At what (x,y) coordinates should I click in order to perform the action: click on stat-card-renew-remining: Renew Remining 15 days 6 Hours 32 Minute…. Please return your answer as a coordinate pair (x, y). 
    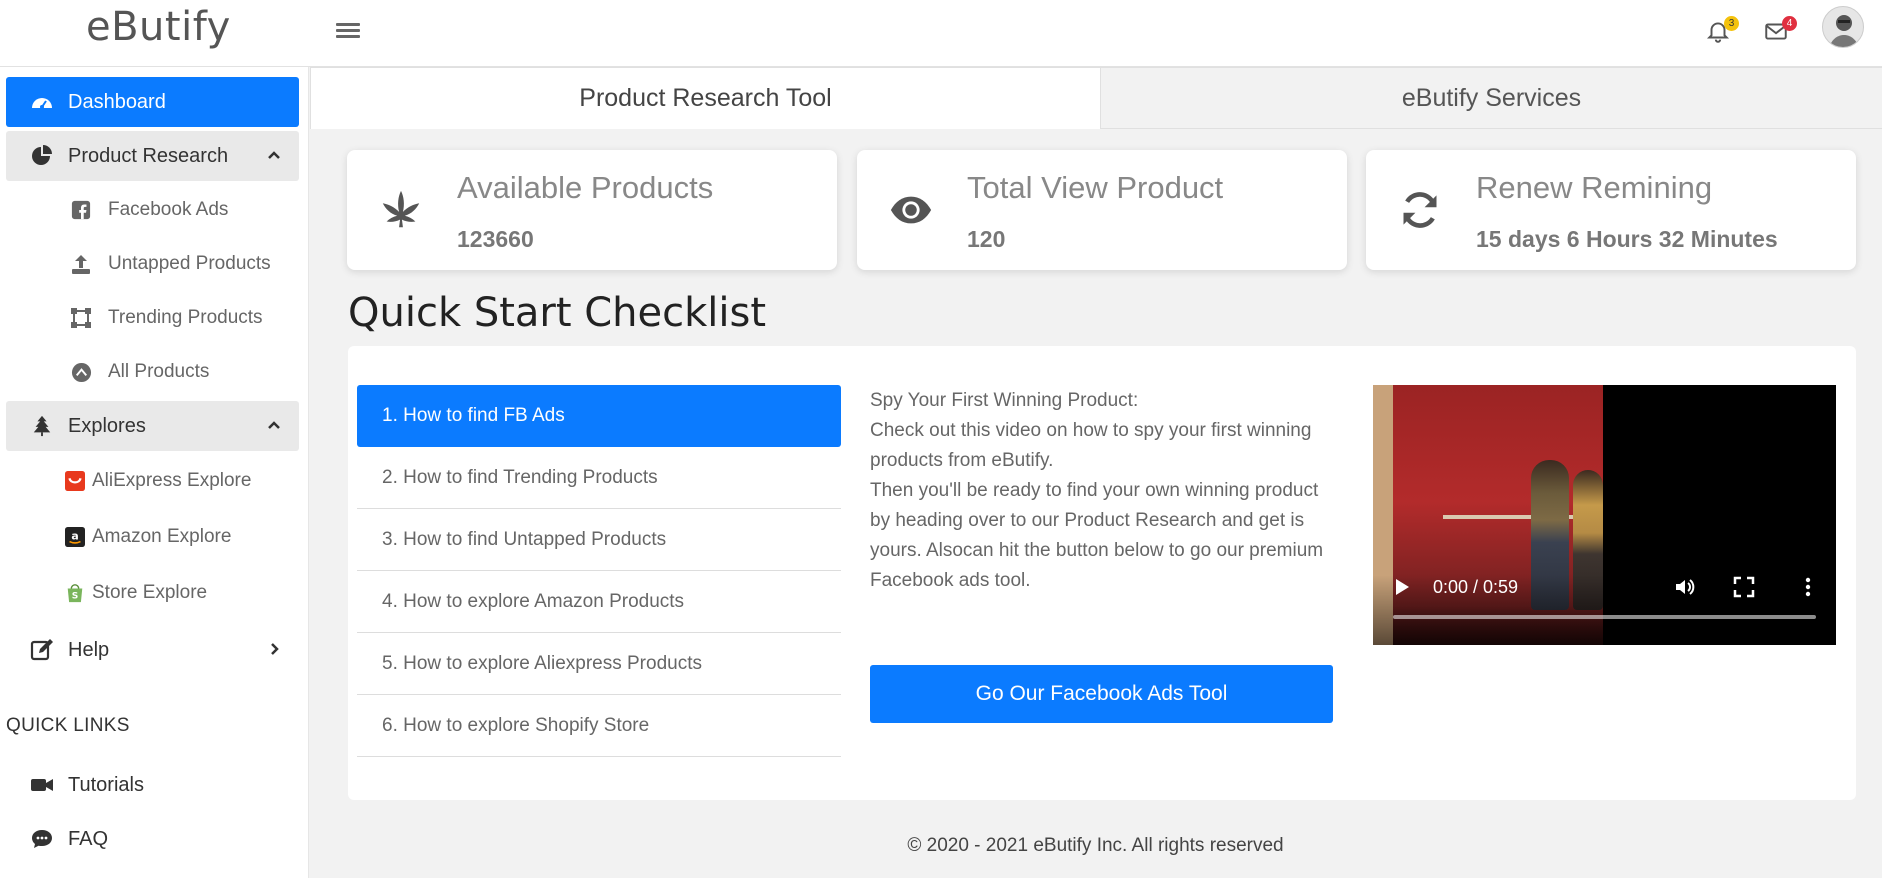
    Looking at the image, I should click on (1611, 210).